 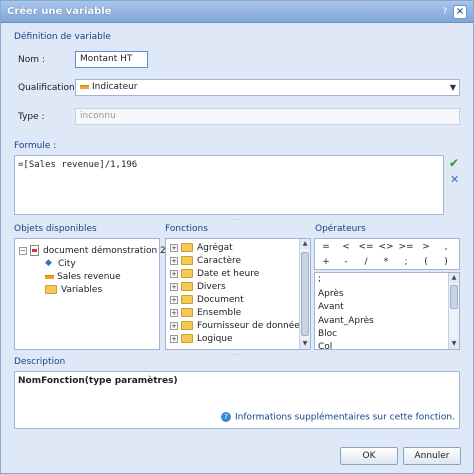 What do you see at coordinates (31, 60) in the screenshot?
I see `name-label: Nom :` at bounding box center [31, 60].